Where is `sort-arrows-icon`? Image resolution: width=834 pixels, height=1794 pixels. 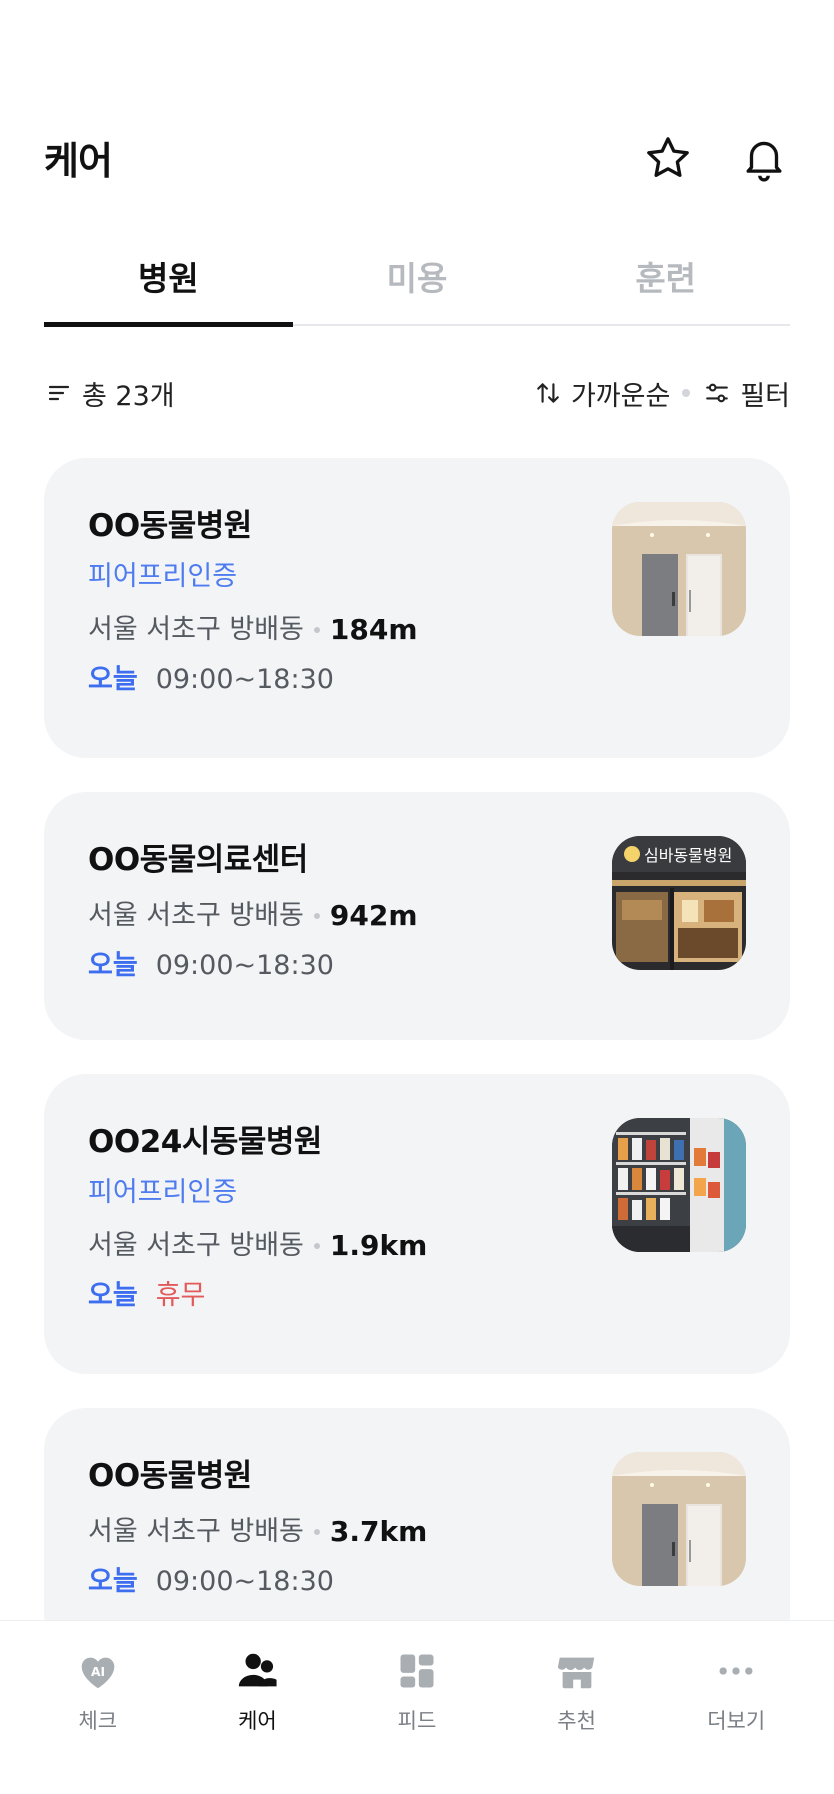
sort-arrows-icon is located at coordinates (548, 393).